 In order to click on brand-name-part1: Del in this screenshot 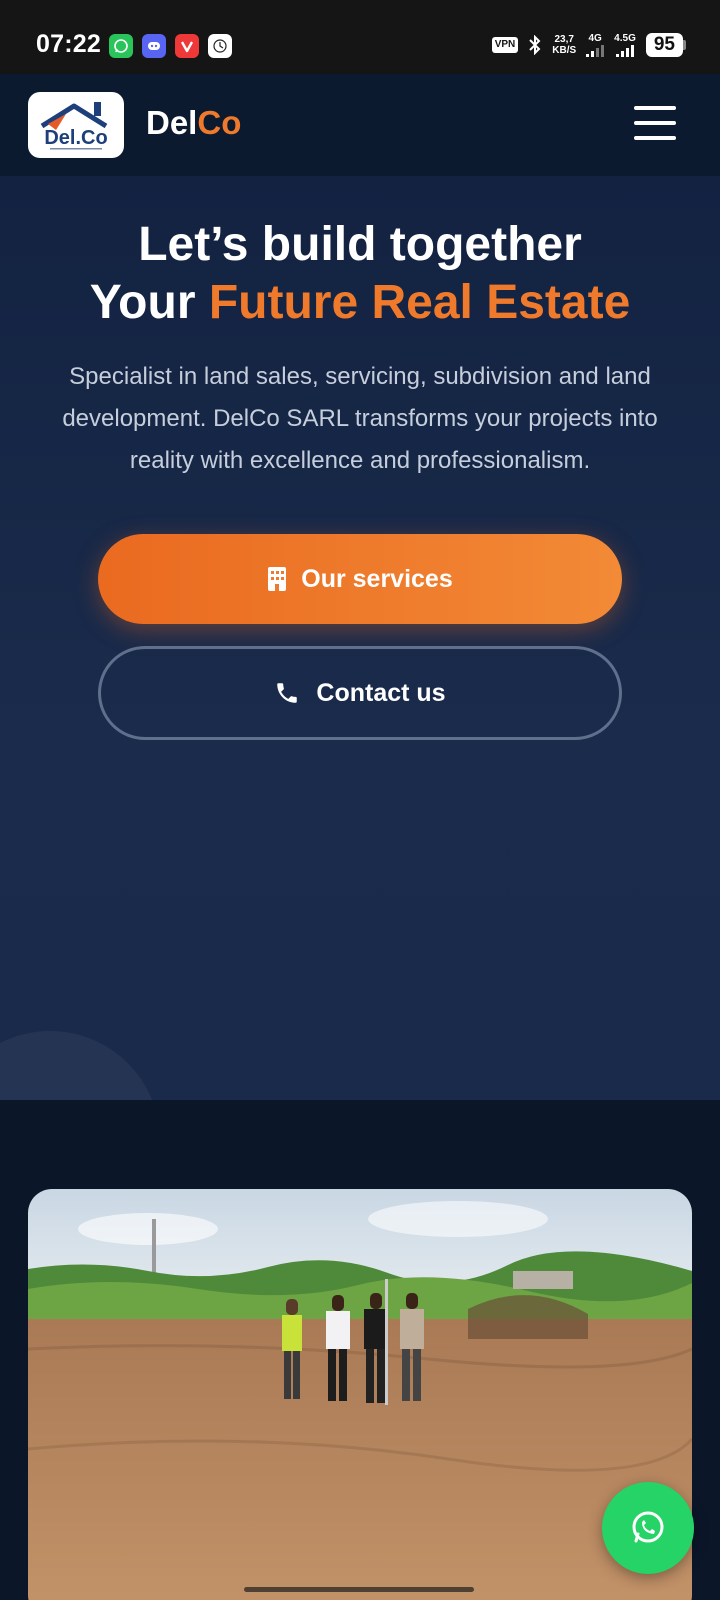, I will do `click(172, 122)`.